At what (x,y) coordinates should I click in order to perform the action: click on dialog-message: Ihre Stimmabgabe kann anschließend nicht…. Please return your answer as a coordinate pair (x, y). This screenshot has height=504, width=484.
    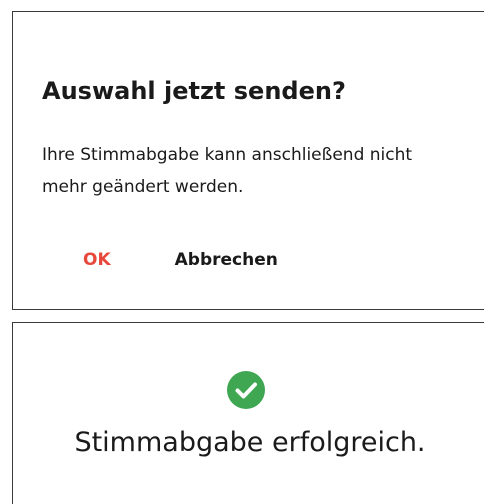
    Looking at the image, I should click on (227, 171).